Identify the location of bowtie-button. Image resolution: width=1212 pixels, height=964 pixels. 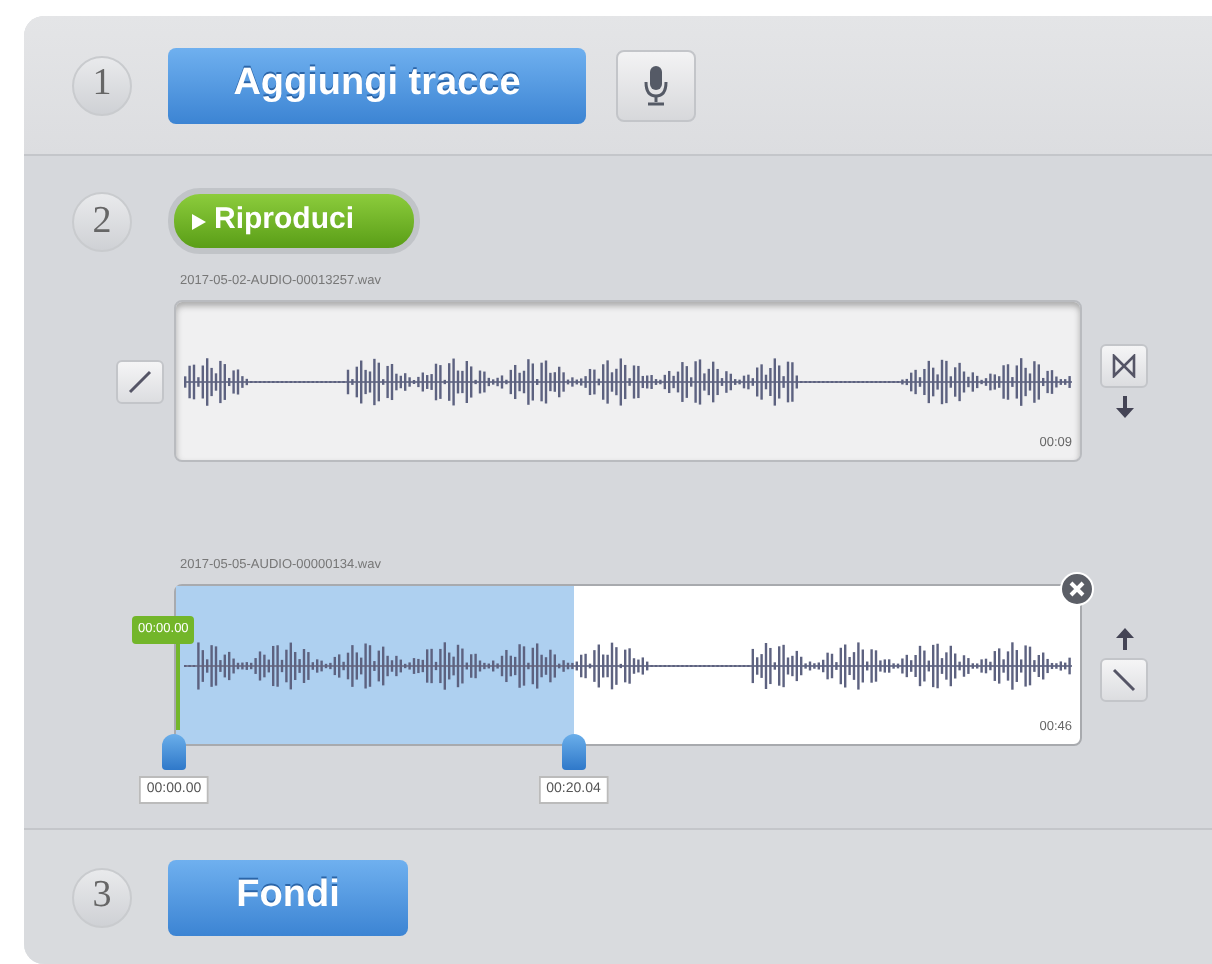
(1124, 366).